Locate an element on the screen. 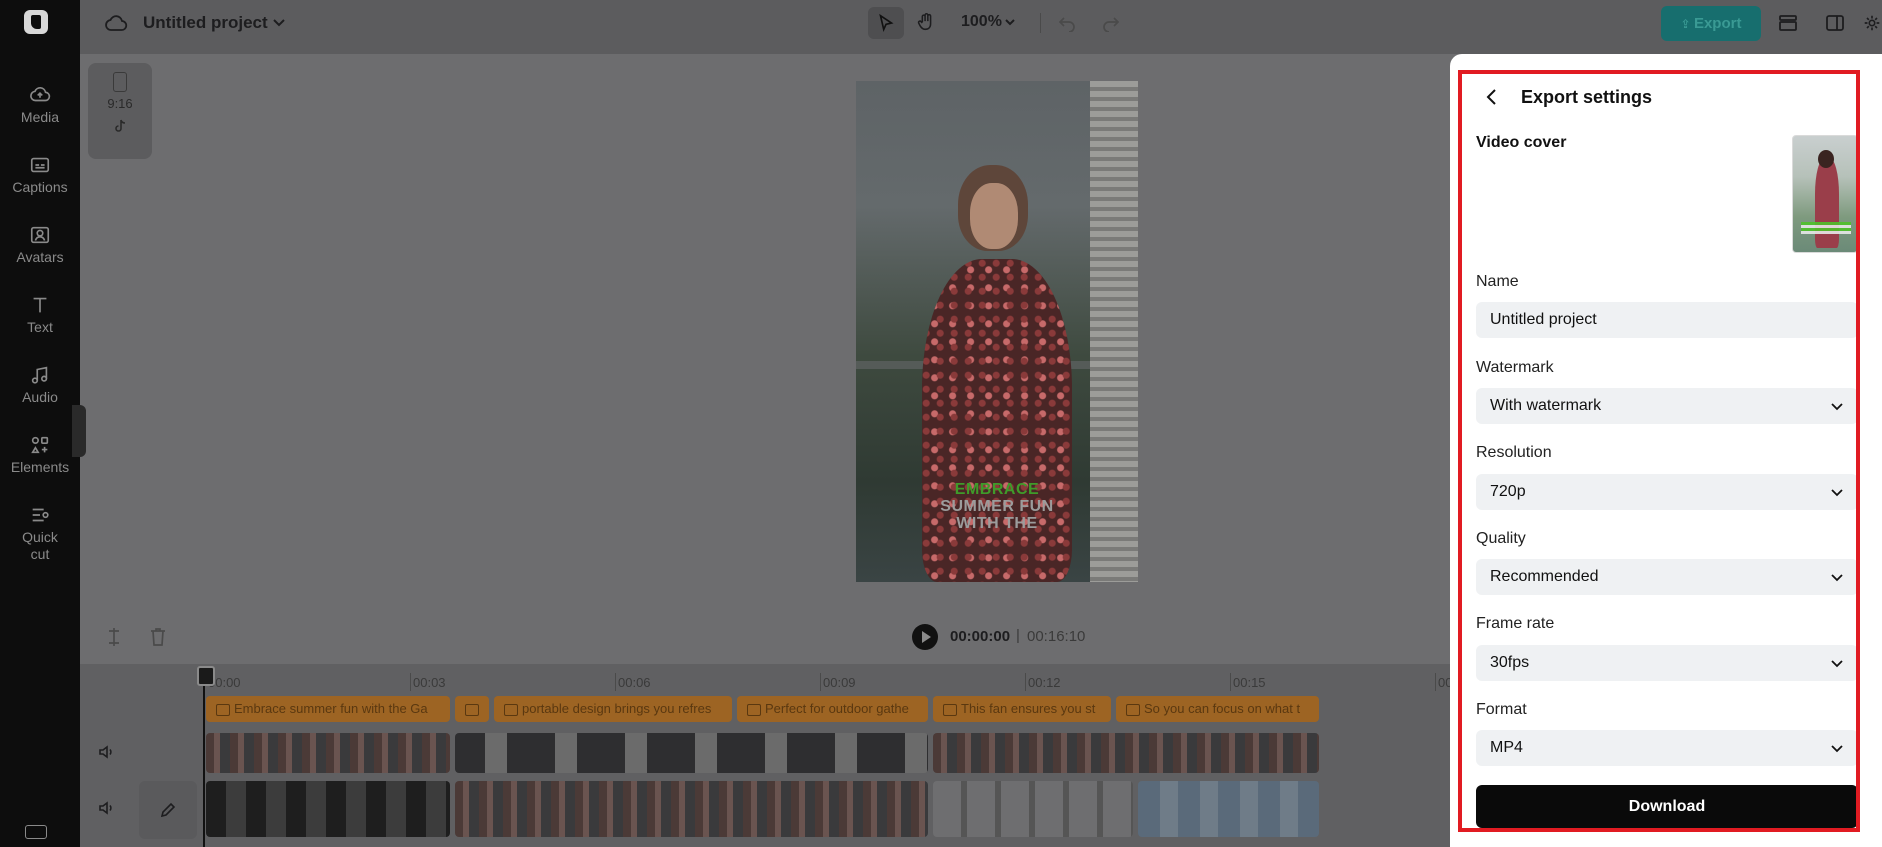 Image resolution: width=1882 pixels, height=847 pixels. quality-select: Recommended is located at coordinates (1667, 577).